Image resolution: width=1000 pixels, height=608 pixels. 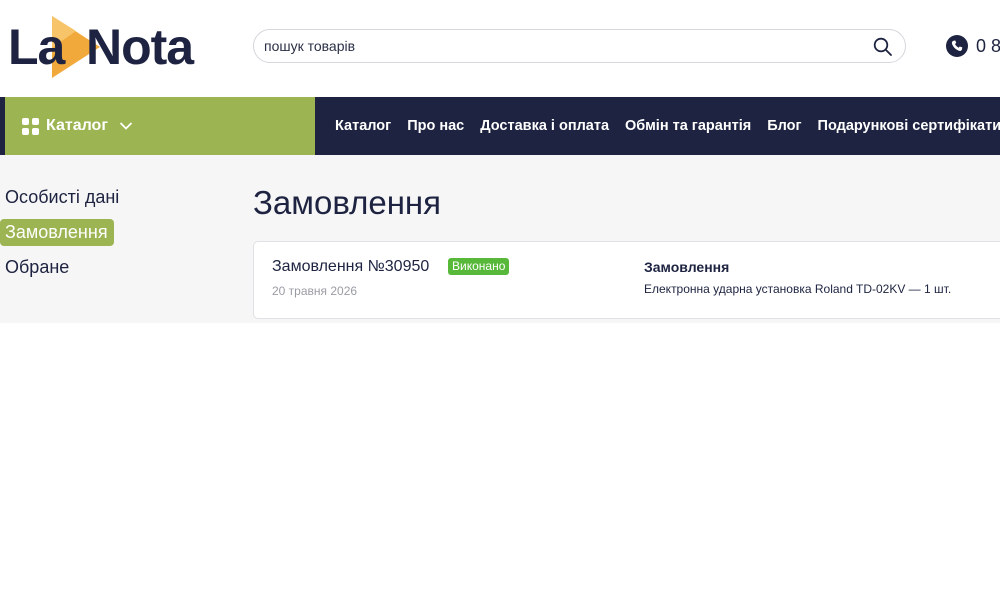 I want to click on page-title: Замовлення, so click(x=347, y=202).